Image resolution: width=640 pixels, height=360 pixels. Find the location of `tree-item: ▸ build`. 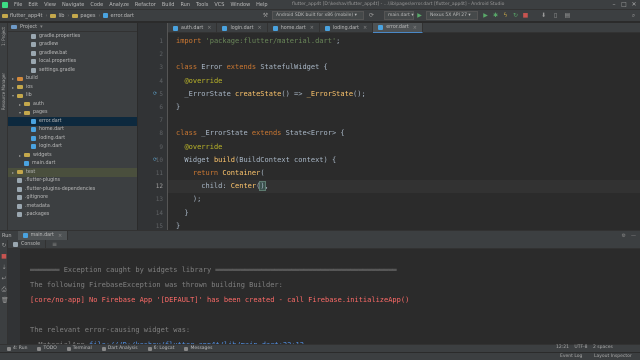

tree-item: ▸ build is located at coordinates (72, 79).